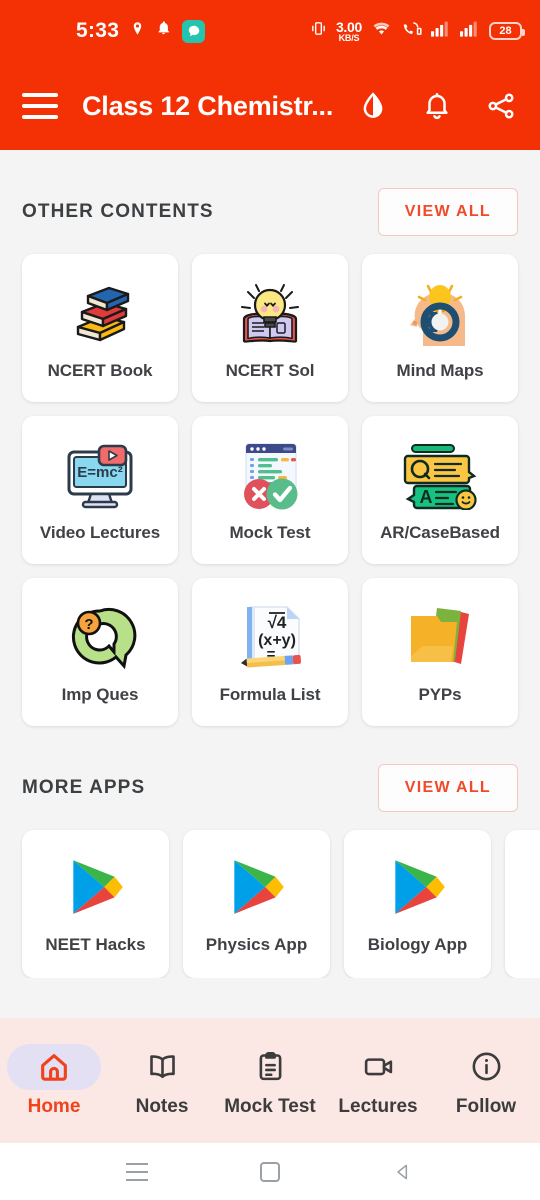 This screenshot has width=540, height=1200. What do you see at coordinates (270, 193) in the screenshot?
I see `other-contents-header: OTHER CONTENTS VIEW ALL` at bounding box center [270, 193].